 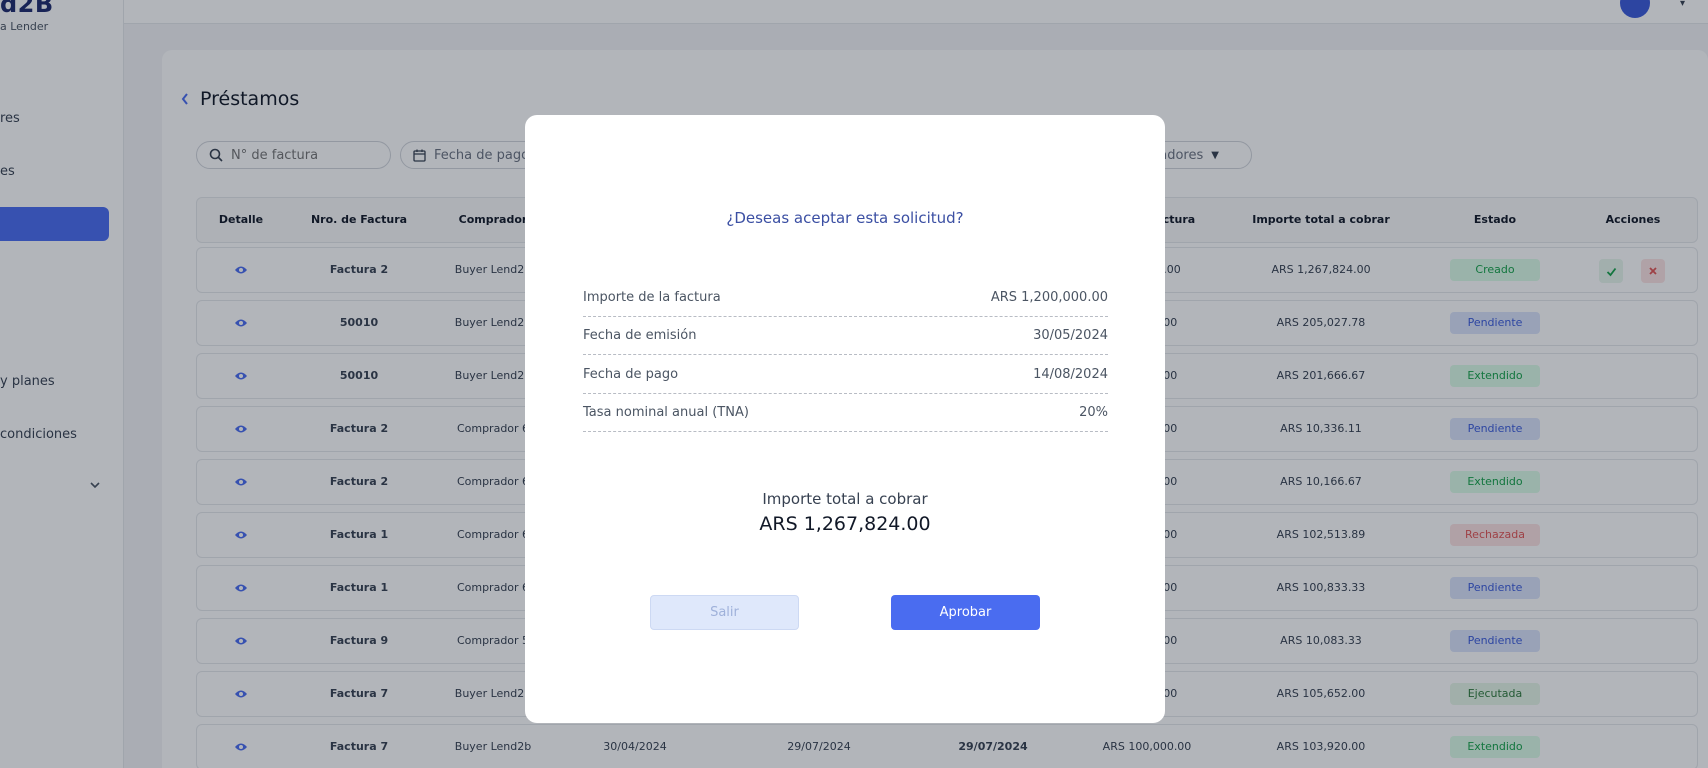 I want to click on detail-label: Importe de la factura, so click(x=652, y=297).